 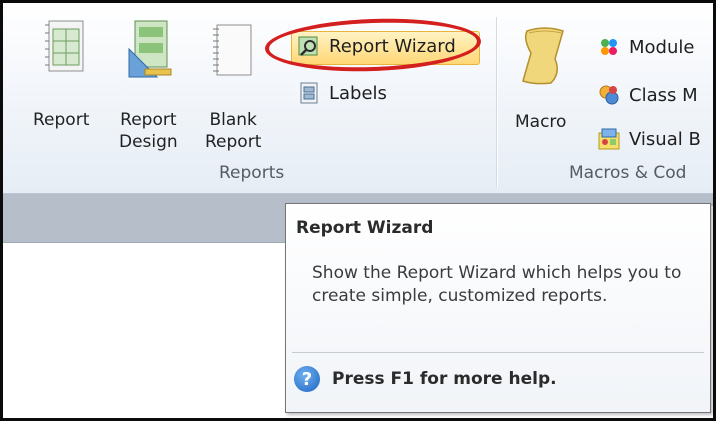 I want to click on visual-basic-icon, so click(x=609, y=139).